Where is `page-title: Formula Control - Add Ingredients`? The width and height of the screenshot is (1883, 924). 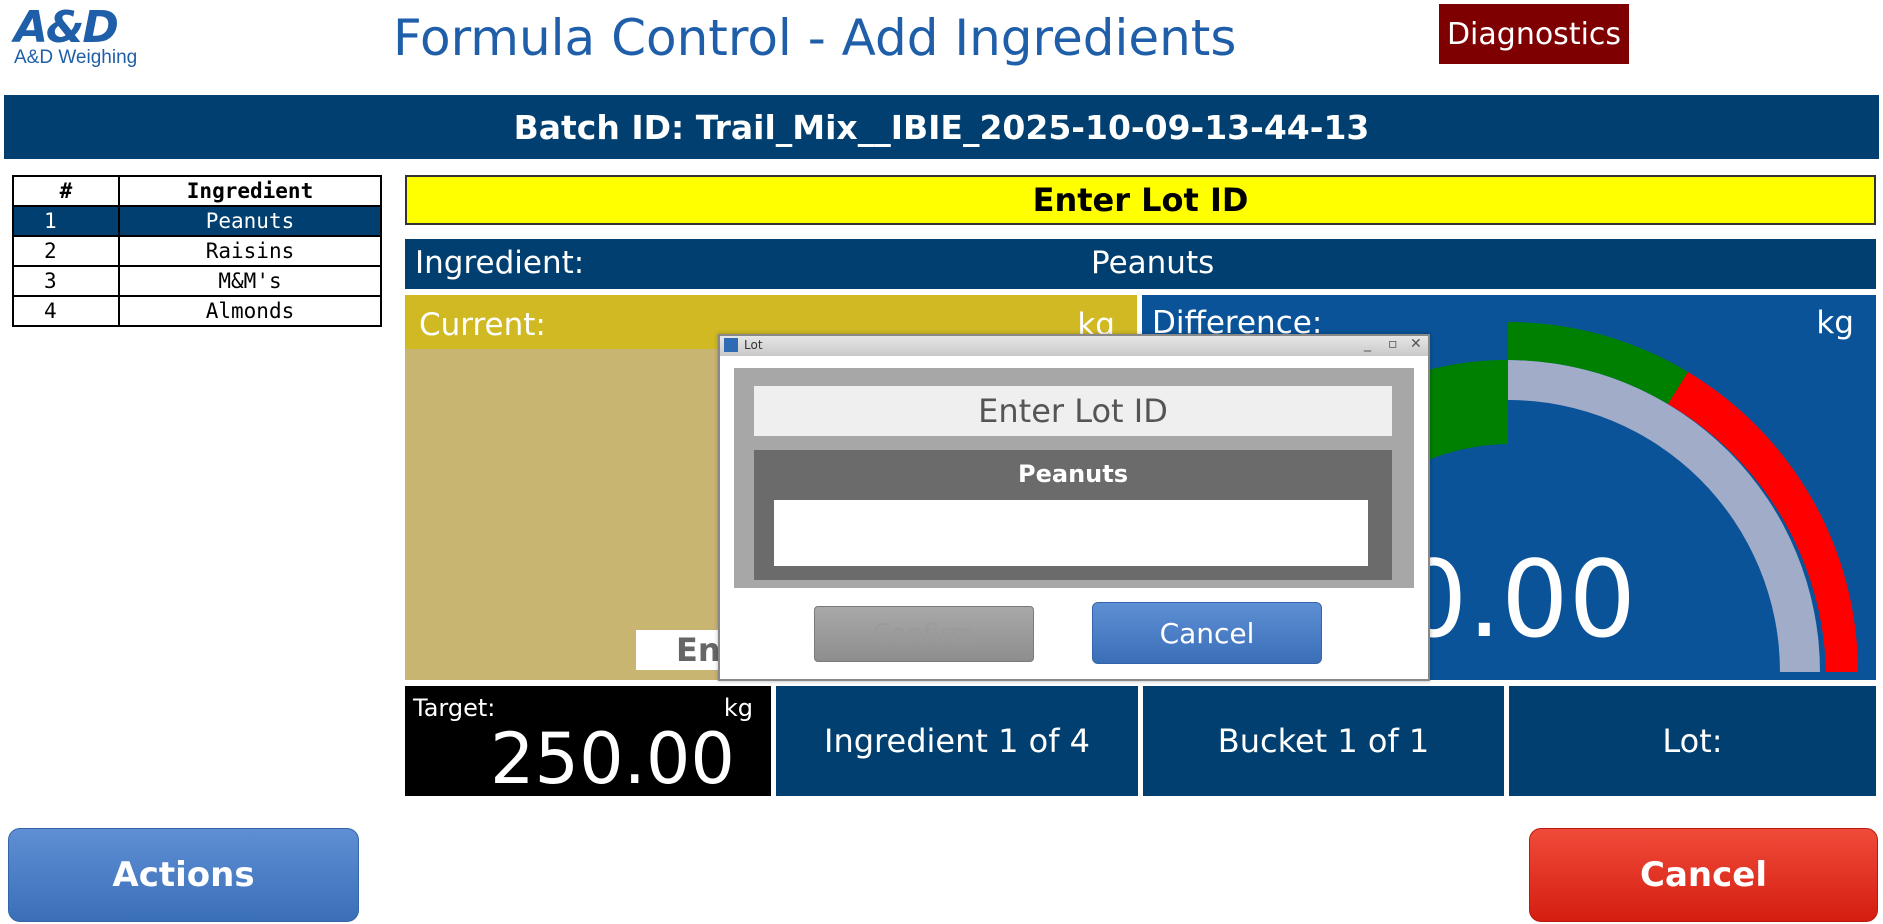
page-title: Formula Control - Add Ingredients is located at coordinates (815, 38).